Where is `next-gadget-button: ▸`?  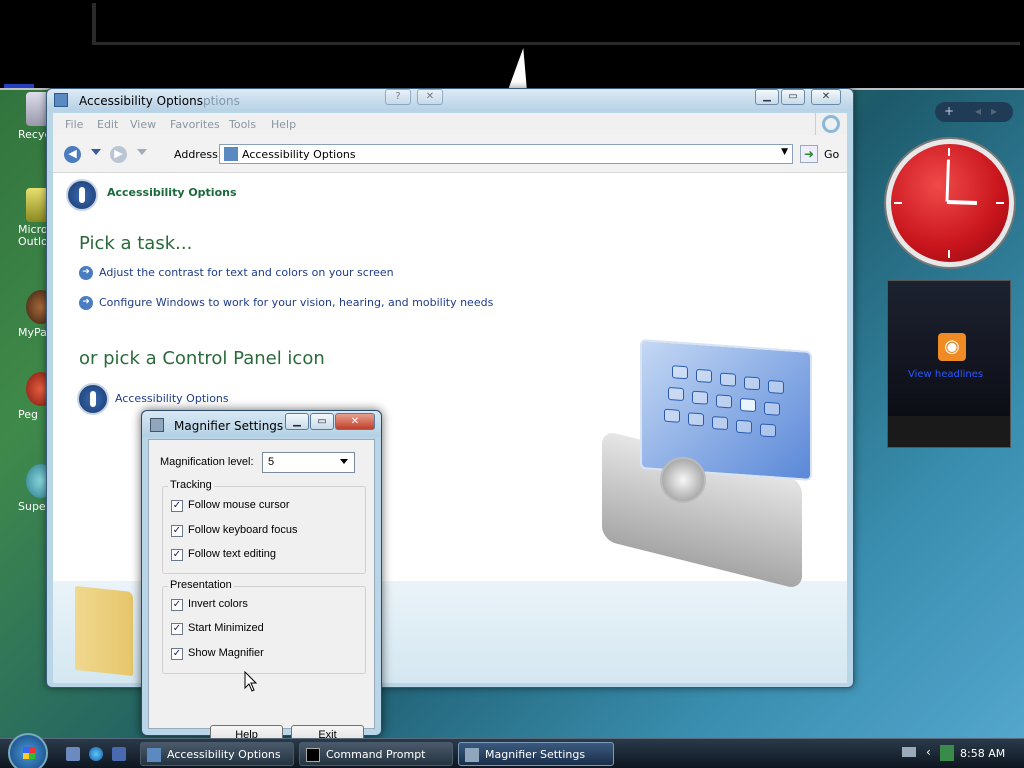
next-gadget-button: ▸ is located at coordinates (994, 111).